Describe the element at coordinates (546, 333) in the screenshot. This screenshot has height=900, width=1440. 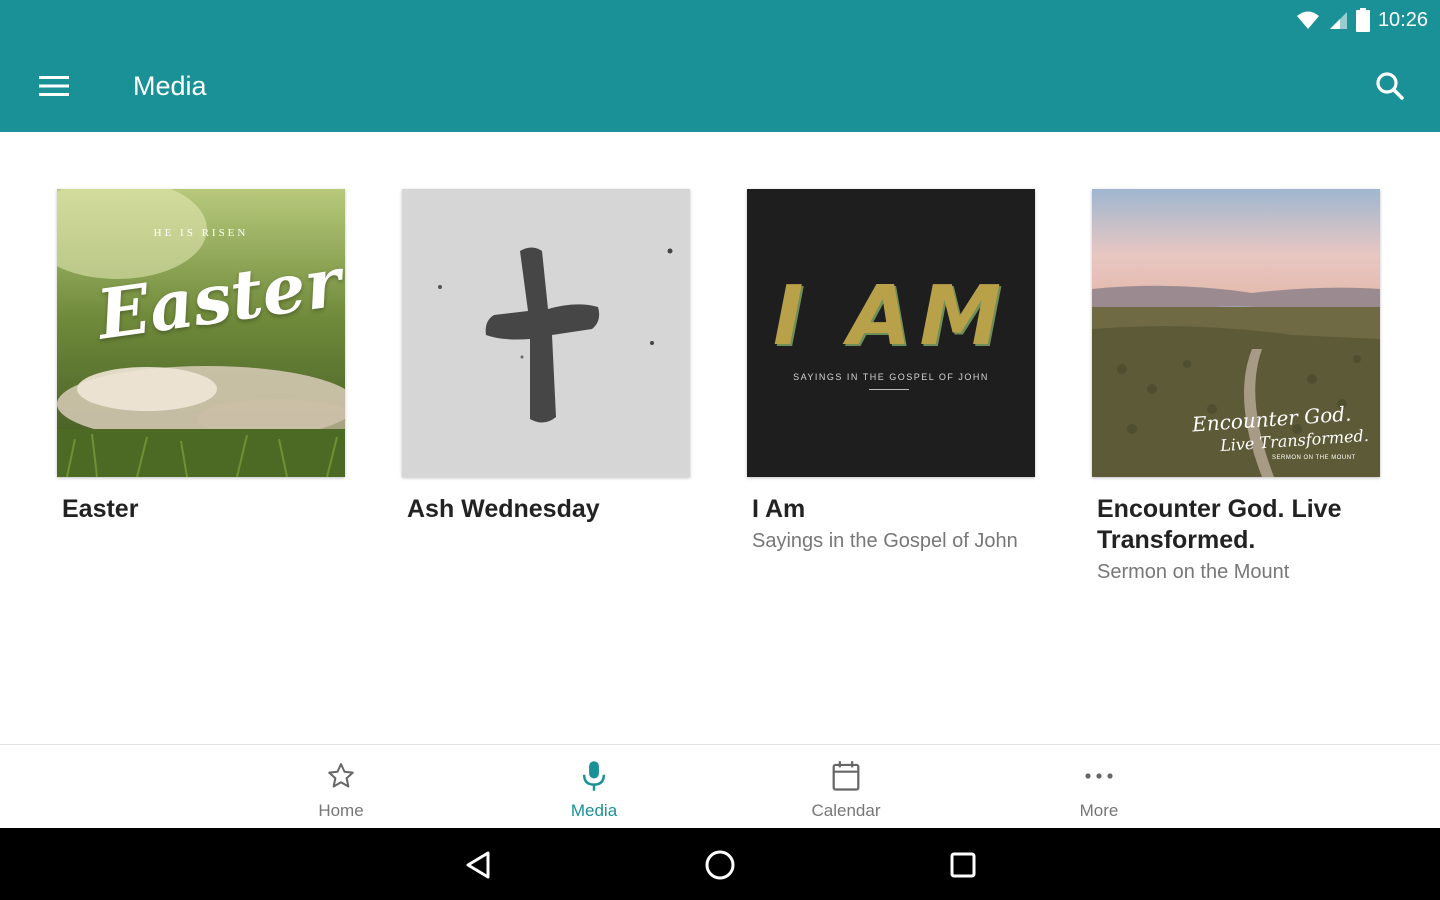
I see `series-artwork-ash-wednesday` at that location.